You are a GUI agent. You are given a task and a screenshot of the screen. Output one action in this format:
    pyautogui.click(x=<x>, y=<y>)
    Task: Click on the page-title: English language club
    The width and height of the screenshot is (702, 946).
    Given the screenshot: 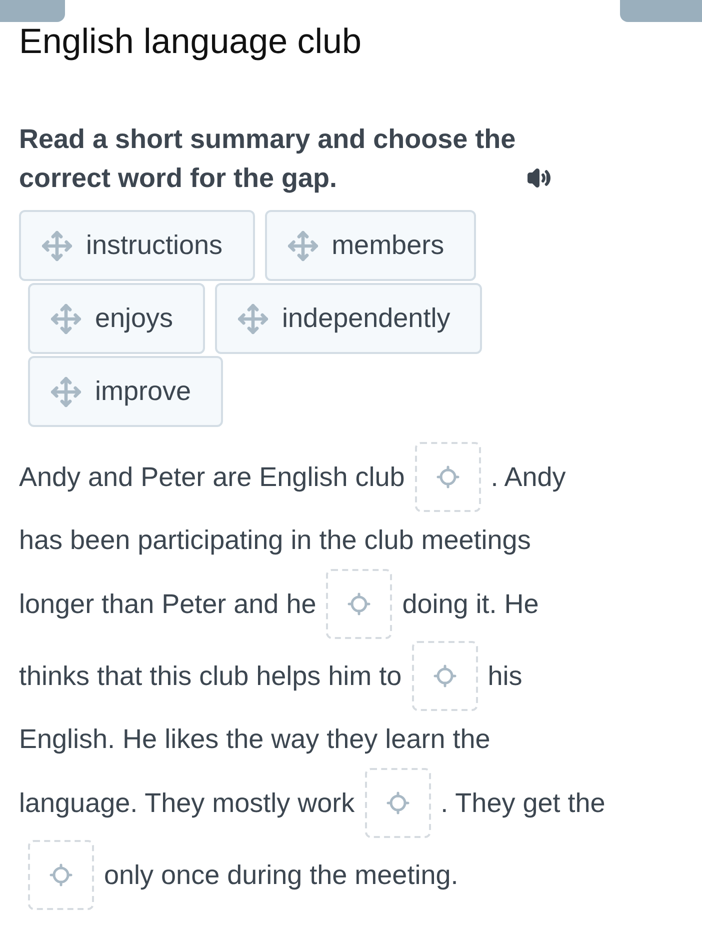 What is the action you would take?
    pyautogui.click(x=190, y=42)
    